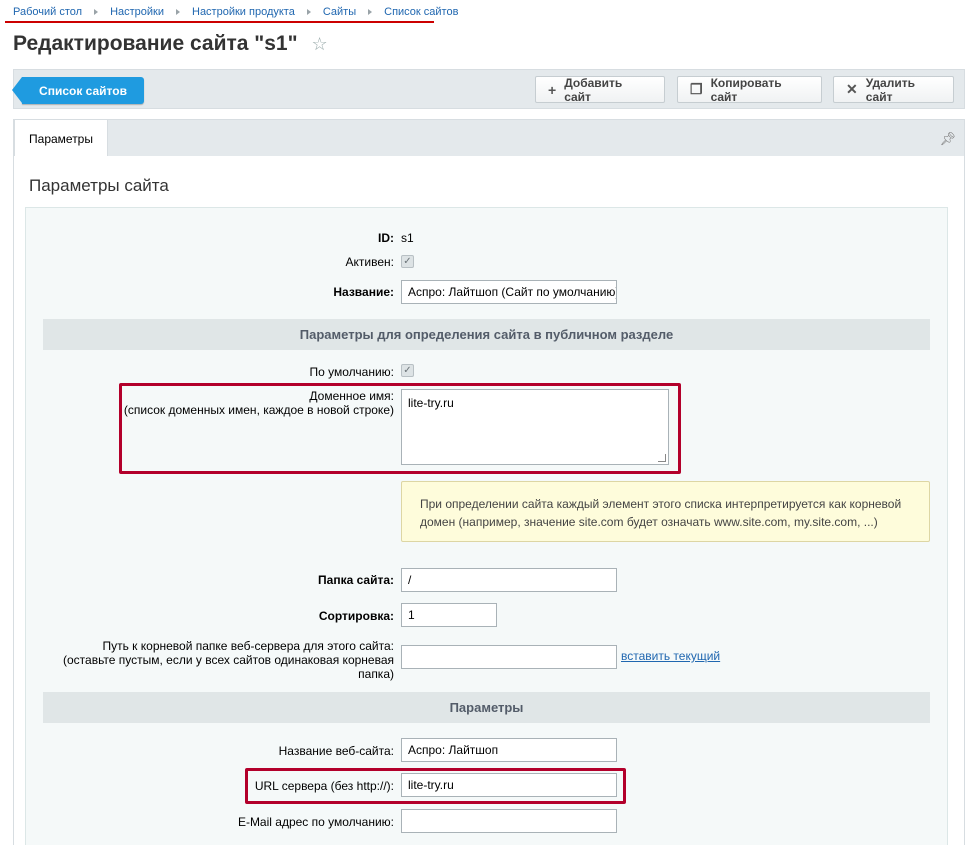  What do you see at coordinates (407, 370) in the screenshot?
I see `default-checkbox: ✓` at bounding box center [407, 370].